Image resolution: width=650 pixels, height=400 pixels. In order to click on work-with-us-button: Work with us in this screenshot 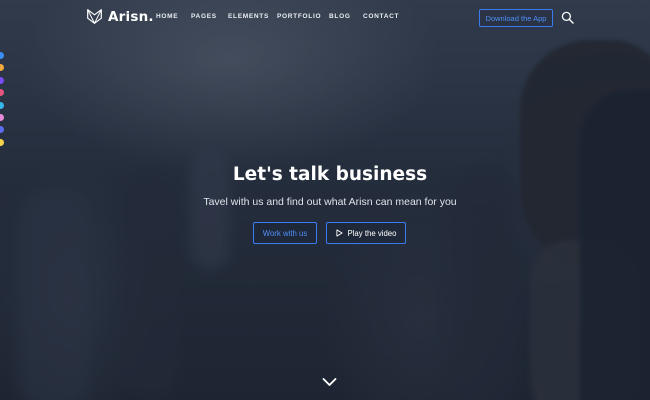, I will do `click(285, 233)`.